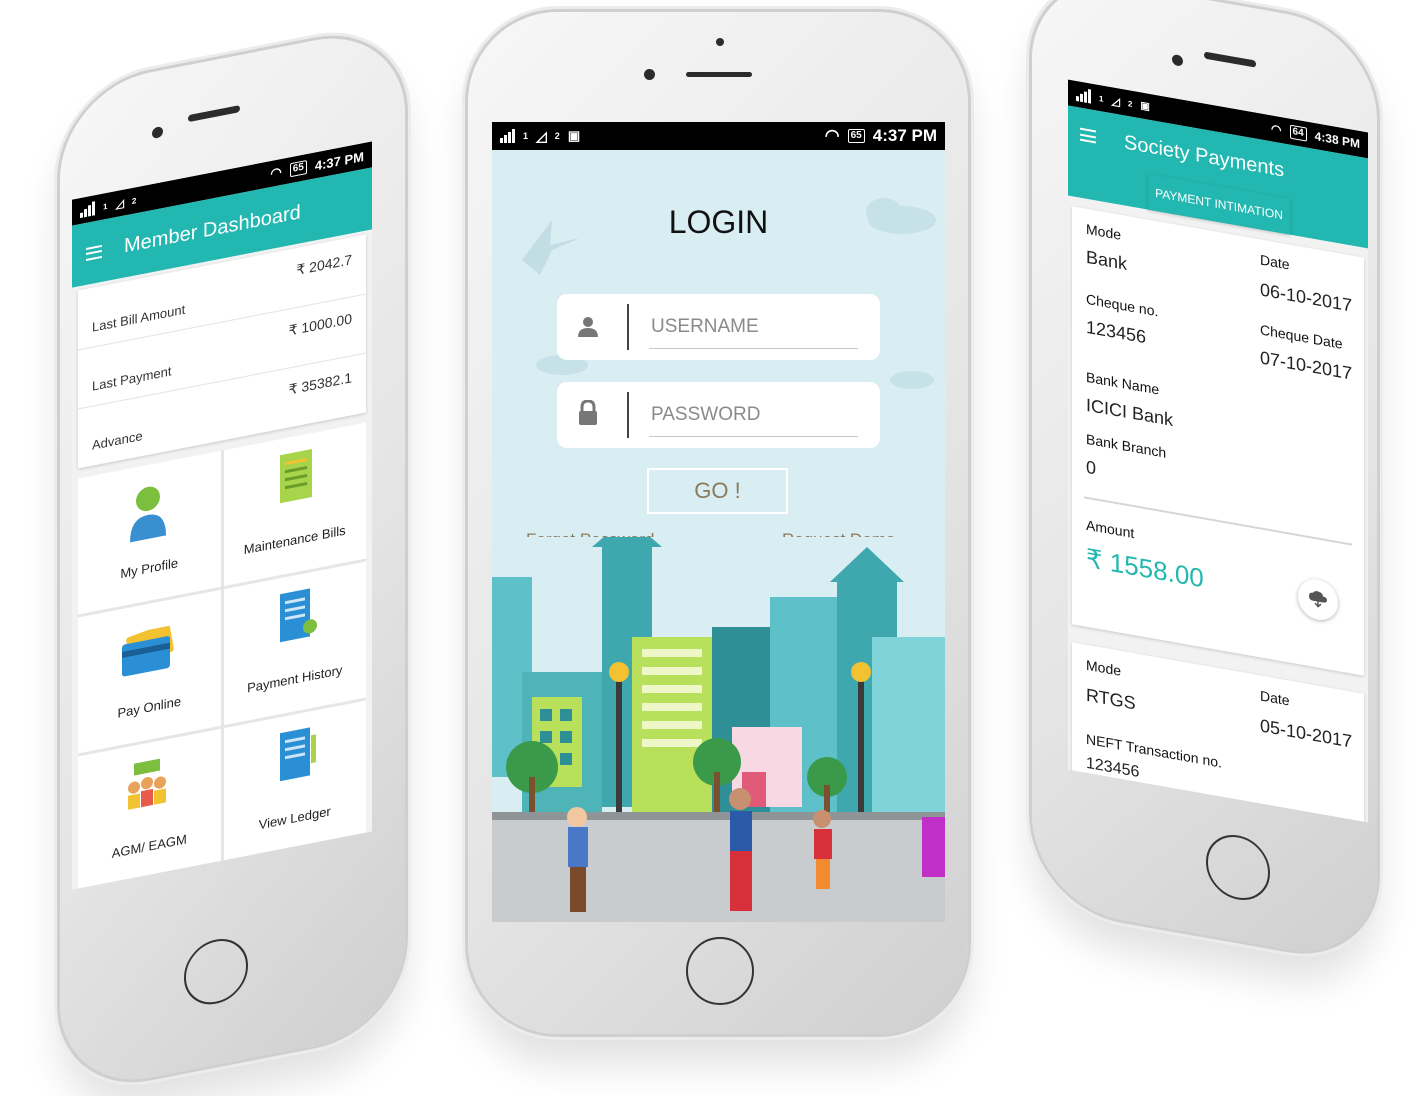 This screenshot has height=1096, width=1424. Describe the element at coordinates (1116, 332) in the screenshot. I see `cheque-no-value: 123456` at that location.